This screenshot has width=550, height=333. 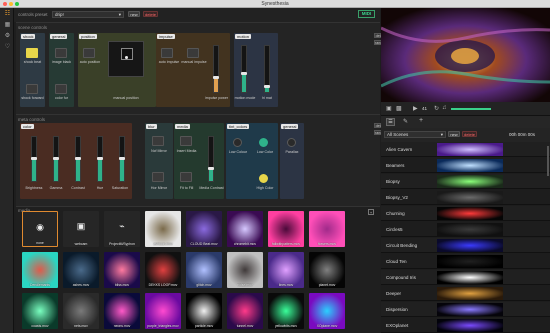 I want to click on motion-mode-fader, so click(x=244, y=69).